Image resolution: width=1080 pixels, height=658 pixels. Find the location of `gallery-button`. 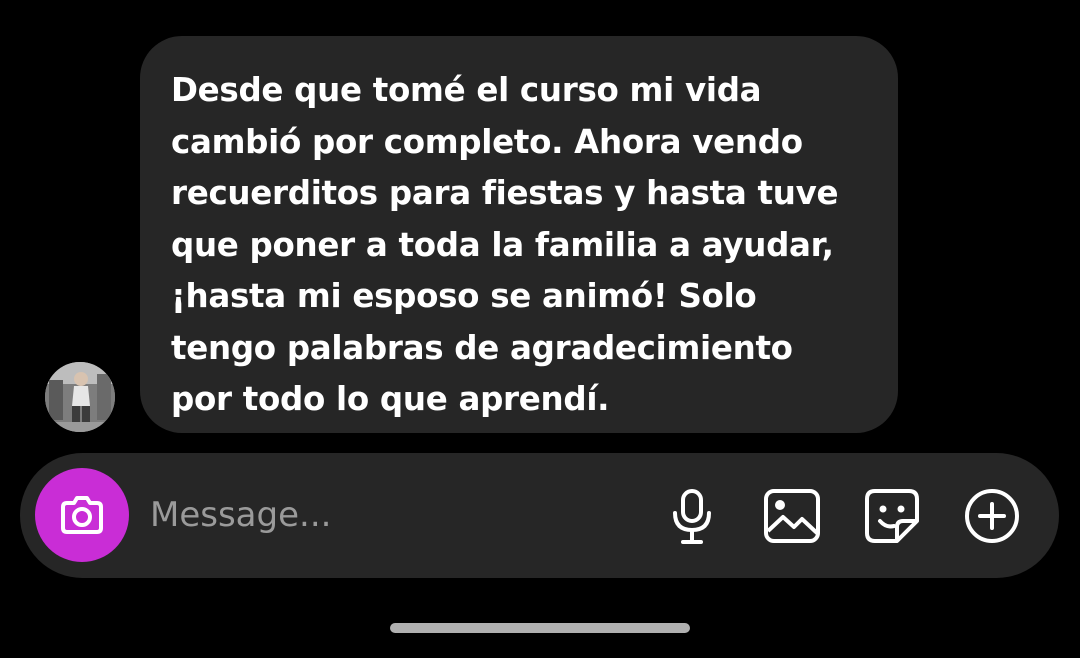

gallery-button is located at coordinates (792, 516).